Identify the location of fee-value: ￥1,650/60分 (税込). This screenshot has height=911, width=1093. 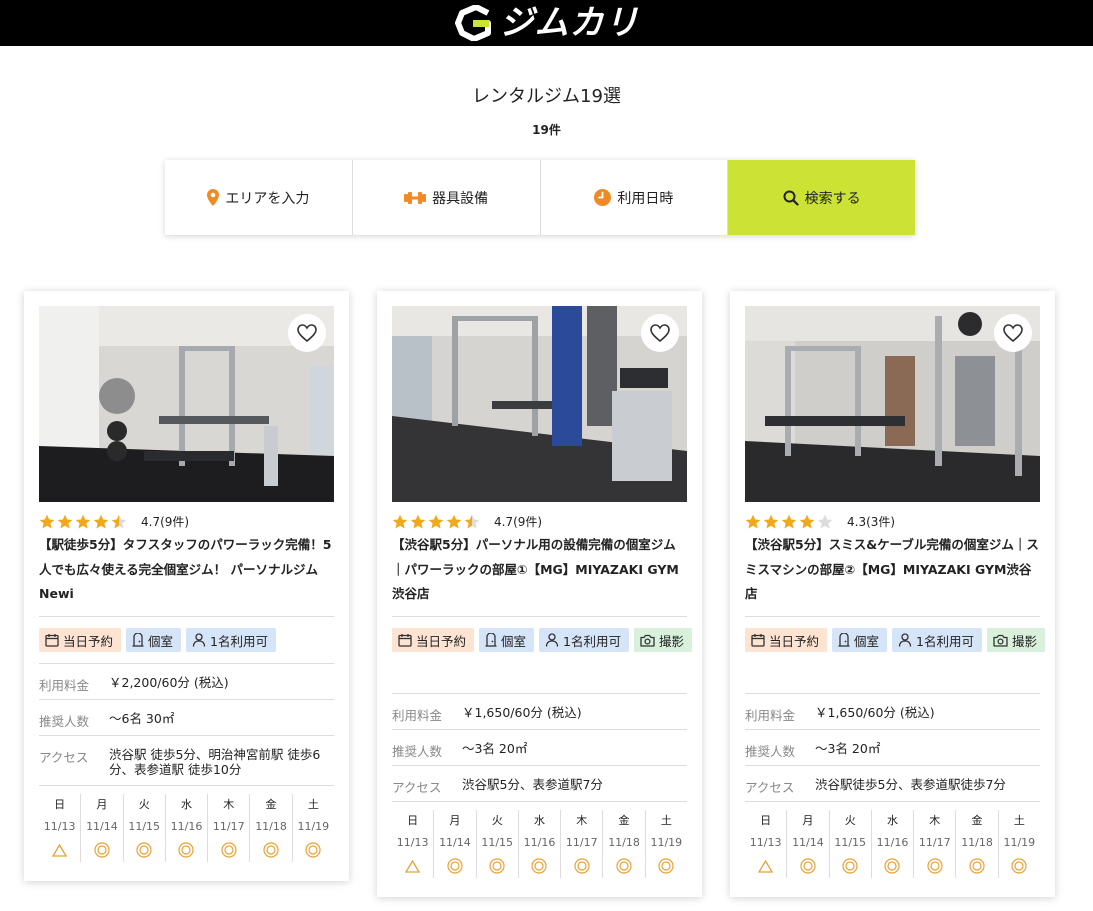
(875, 712).